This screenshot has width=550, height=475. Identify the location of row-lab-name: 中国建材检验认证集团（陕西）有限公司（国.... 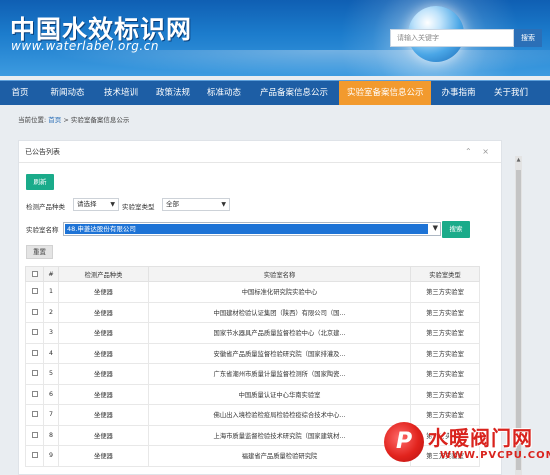
(279, 312).